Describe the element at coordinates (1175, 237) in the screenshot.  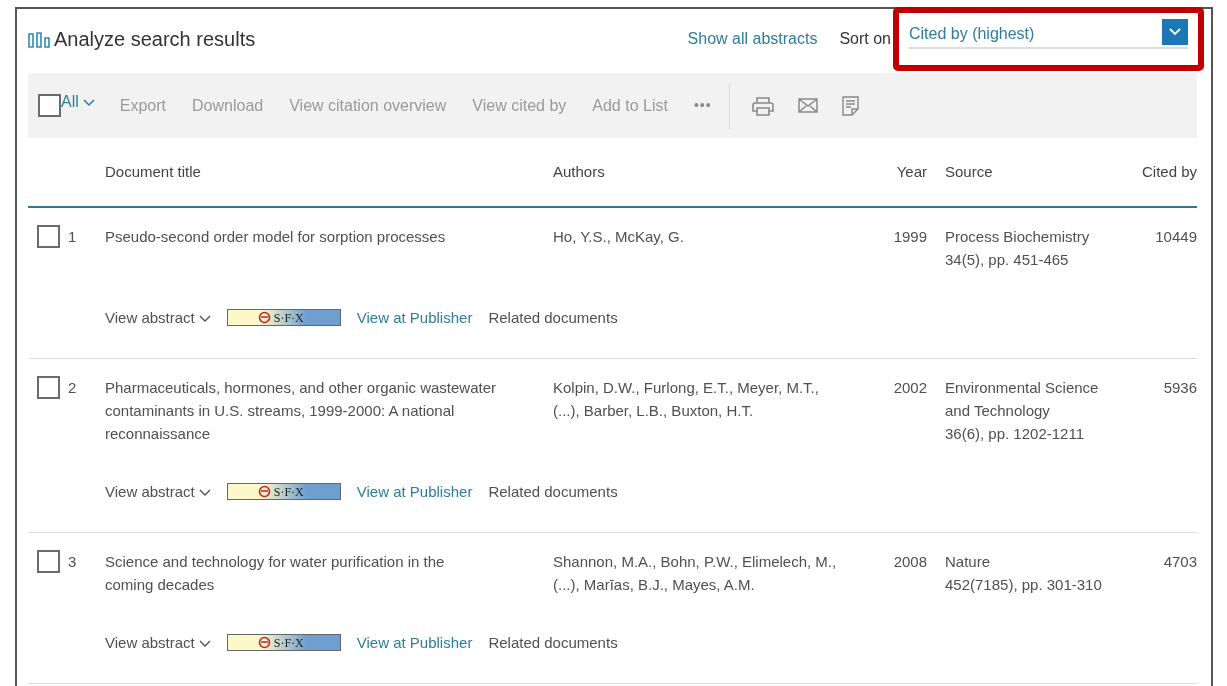
I see `cited-by-count: 10449` at that location.